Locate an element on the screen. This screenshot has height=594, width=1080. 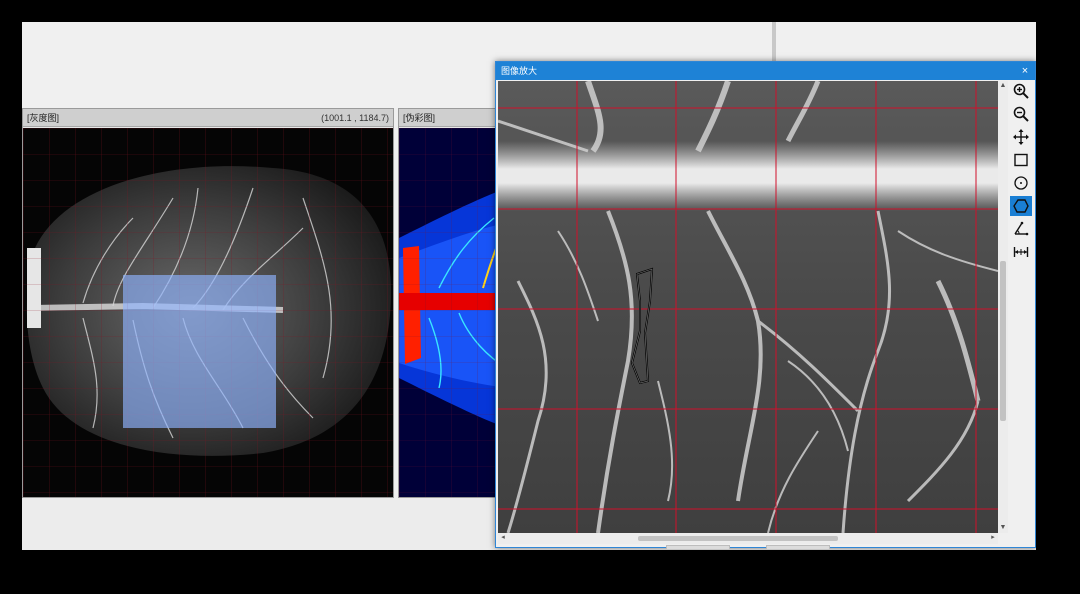
measure-distance-icon is located at coordinates (1021, 252).